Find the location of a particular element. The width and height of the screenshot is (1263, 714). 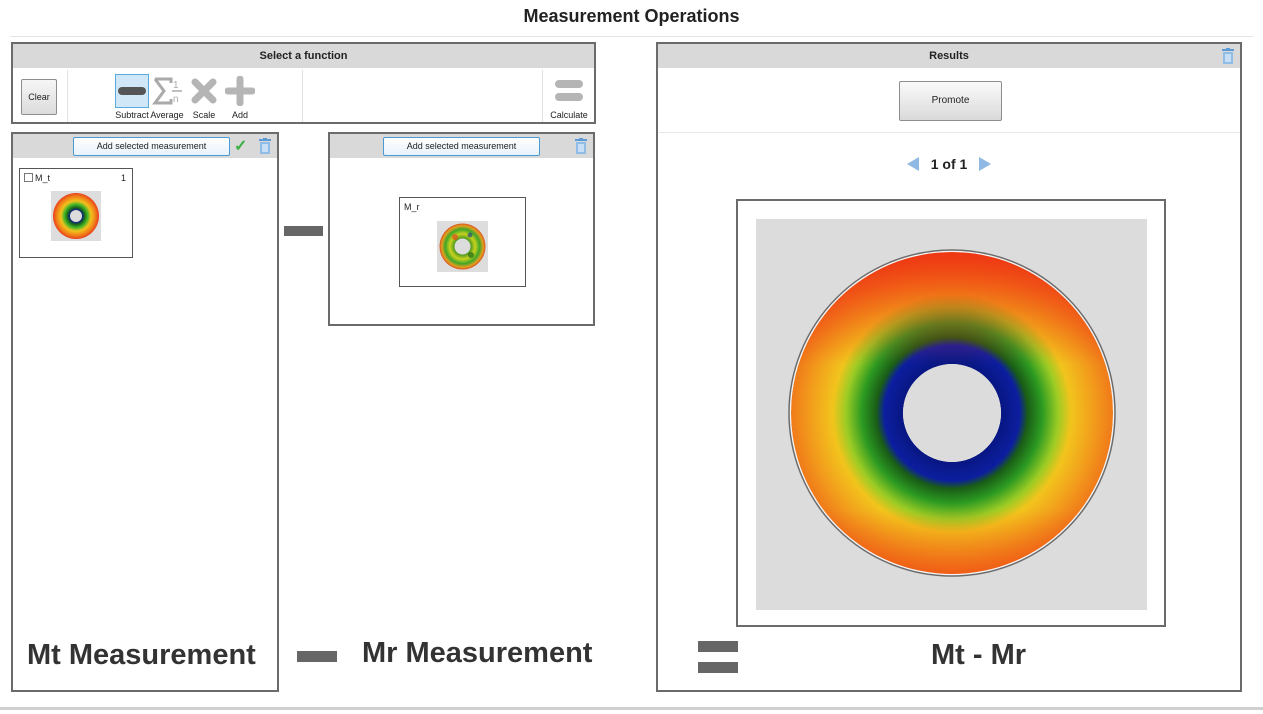

minus-icon is located at coordinates (132, 91).